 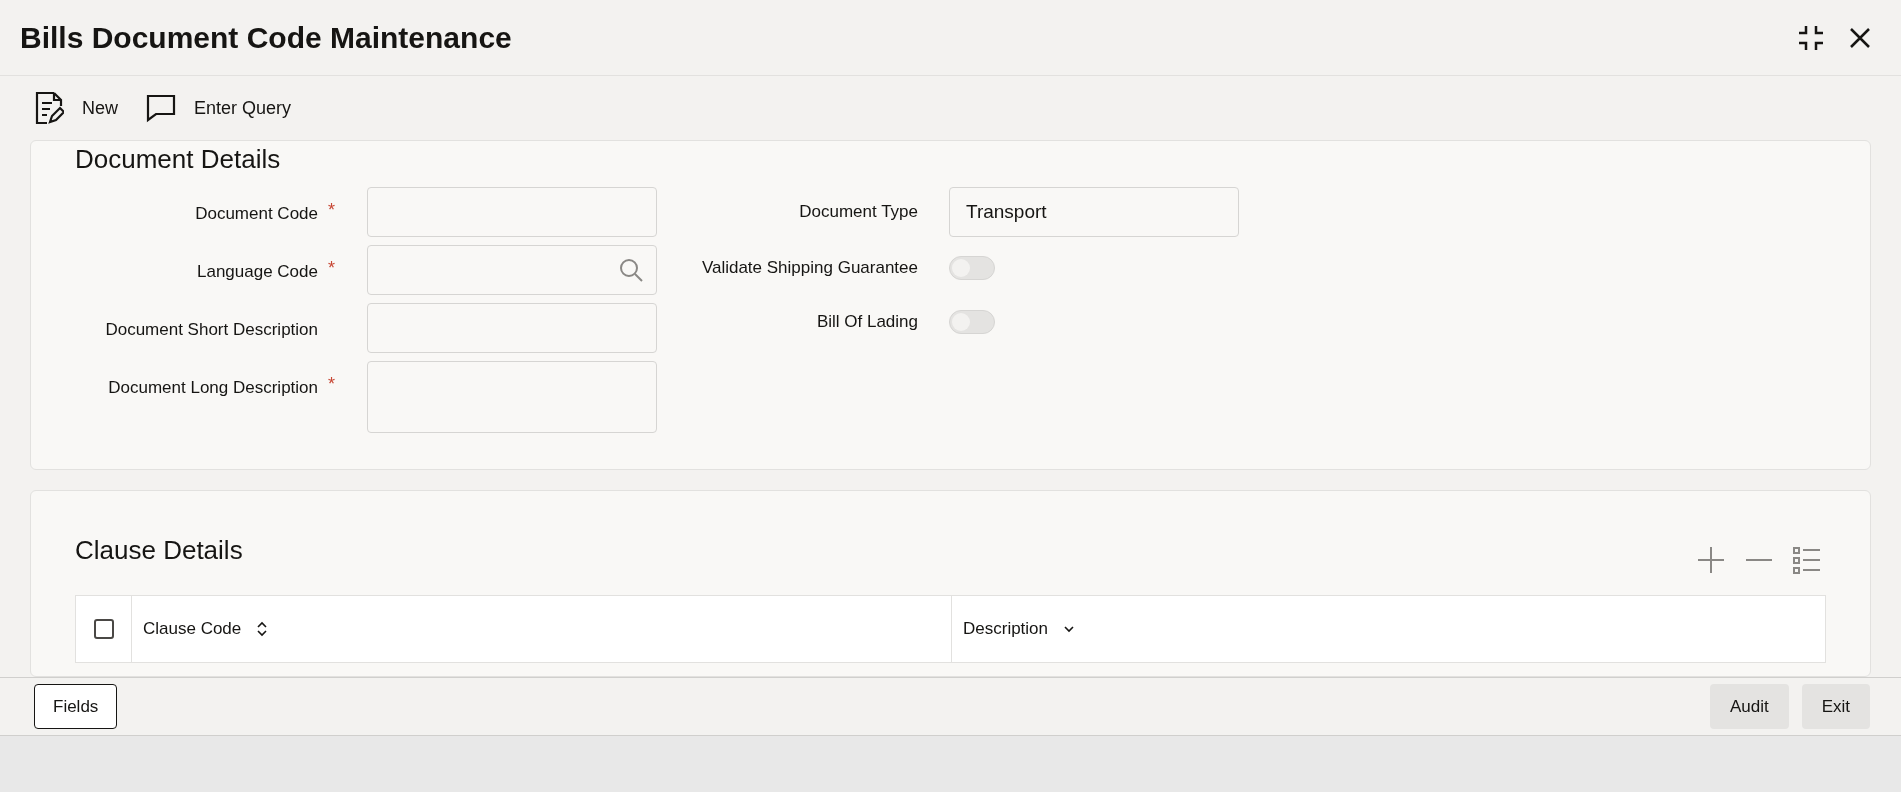 What do you see at coordinates (809, 268) in the screenshot?
I see `field-label: Validate Shipping Guarantee` at bounding box center [809, 268].